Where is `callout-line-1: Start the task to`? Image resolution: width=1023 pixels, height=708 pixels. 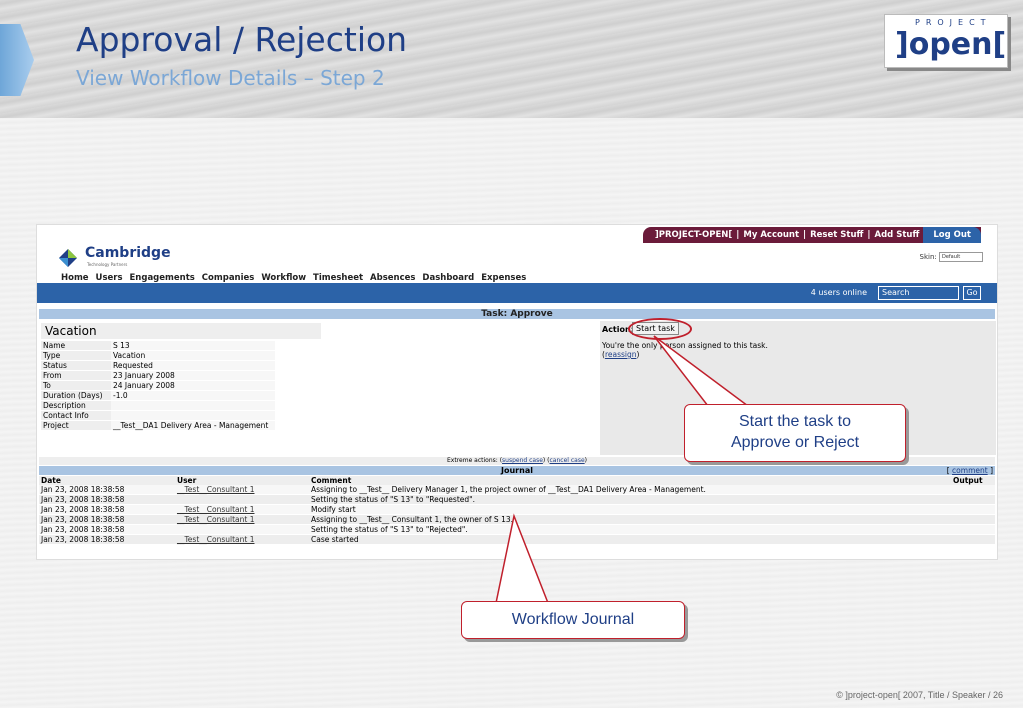
callout-line-1: Start the task to is located at coordinates (795, 421).